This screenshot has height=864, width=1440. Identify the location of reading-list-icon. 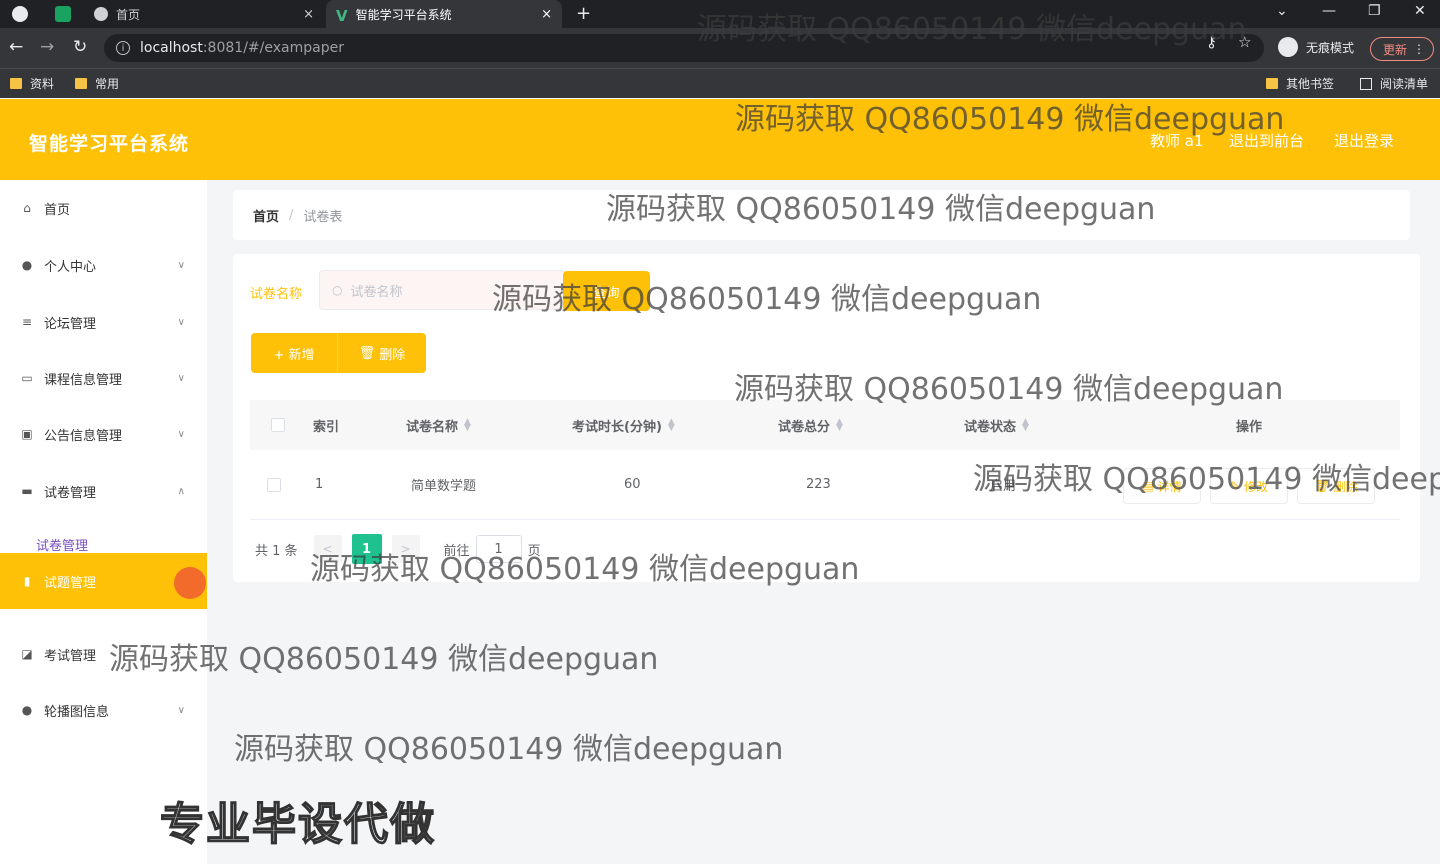
(1366, 83).